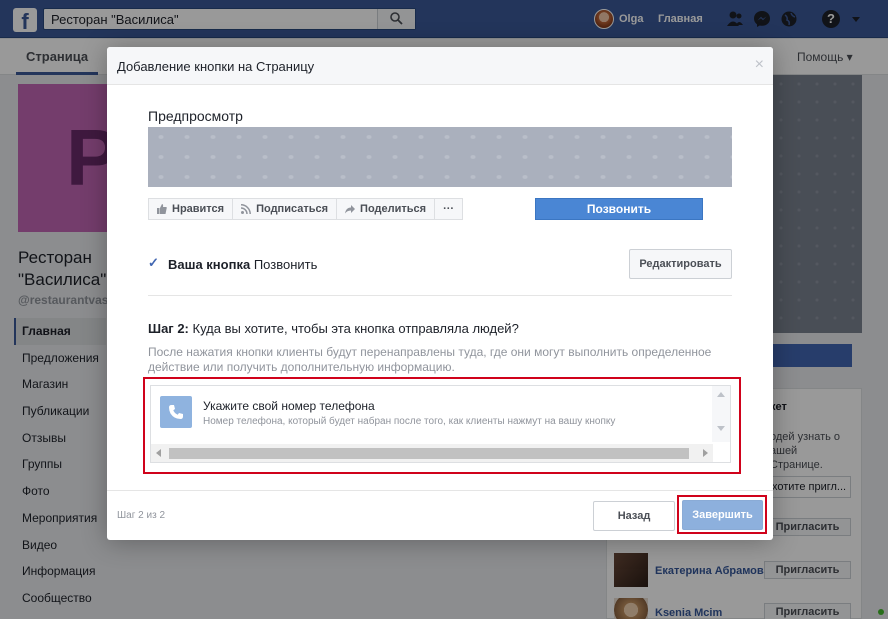  I want to click on follow-button: Подписаться, so click(285, 209).